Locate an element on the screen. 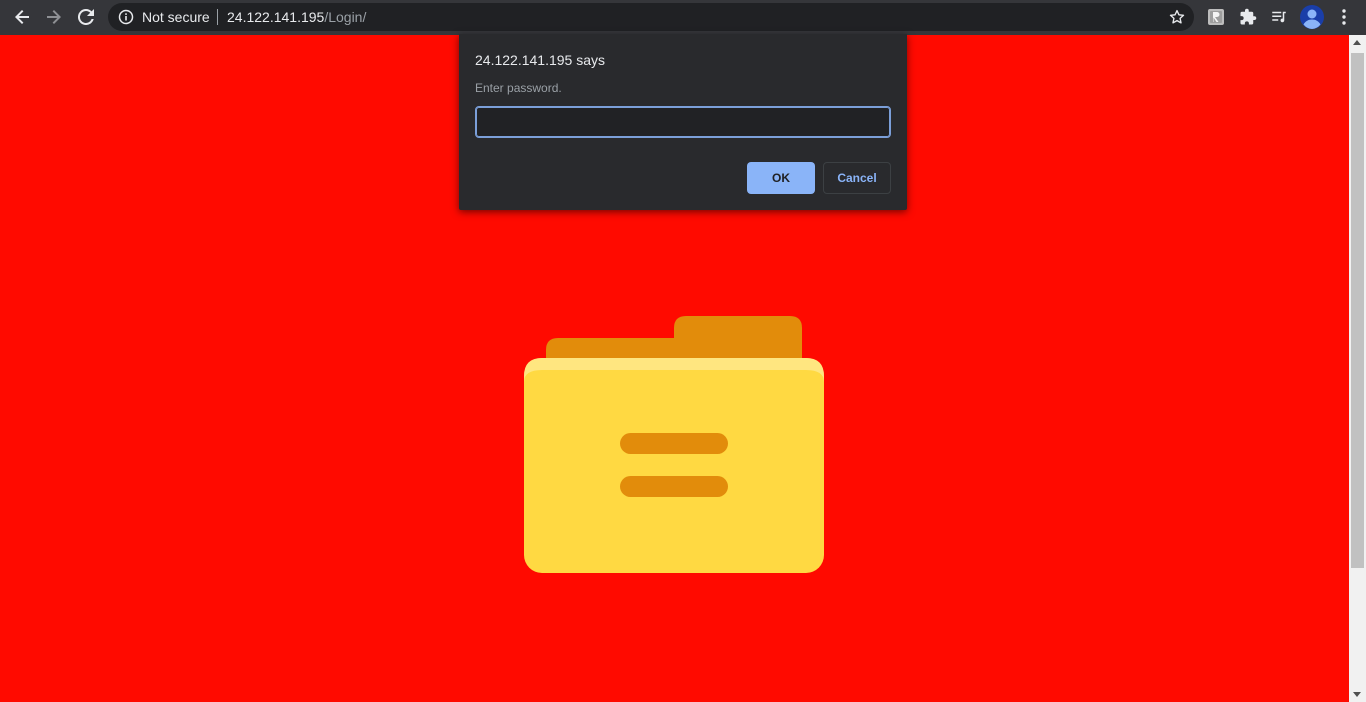 This screenshot has height=702, width=1366. vertical-scrollbar is located at coordinates (1357, 368).